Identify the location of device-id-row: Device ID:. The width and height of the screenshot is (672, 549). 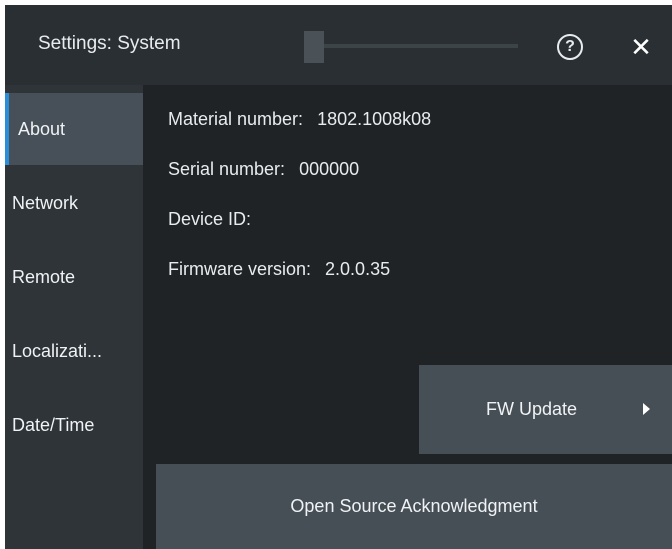
(216, 219).